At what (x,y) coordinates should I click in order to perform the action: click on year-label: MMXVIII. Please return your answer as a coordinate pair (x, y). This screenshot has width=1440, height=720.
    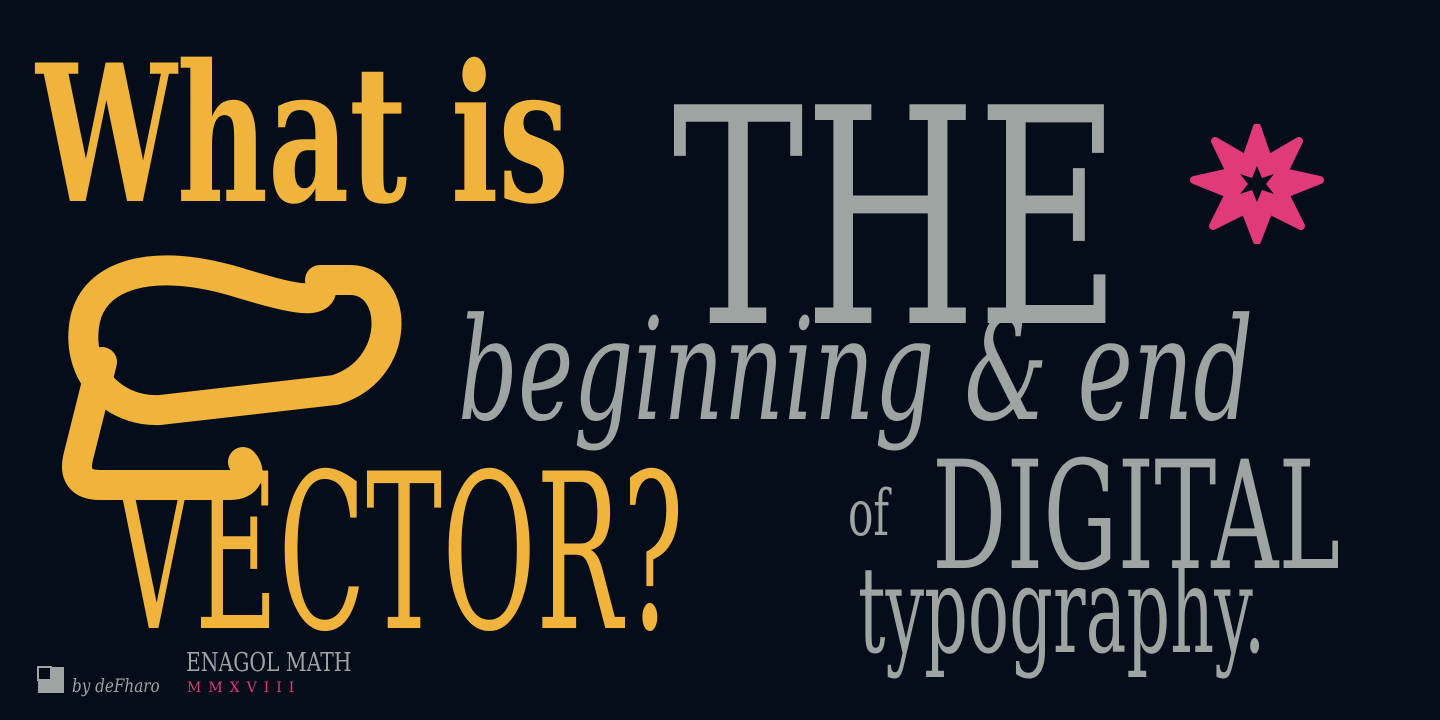
    Looking at the image, I should click on (244, 688).